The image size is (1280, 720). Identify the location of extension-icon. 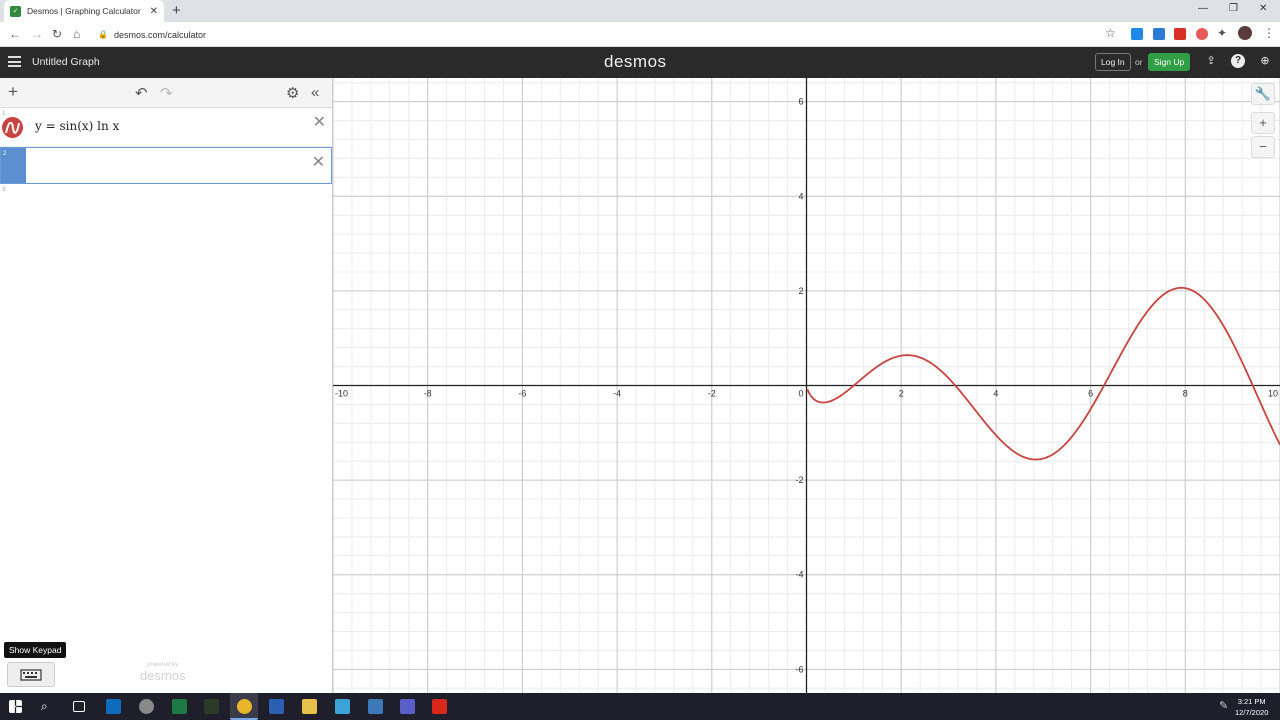
(1159, 34).